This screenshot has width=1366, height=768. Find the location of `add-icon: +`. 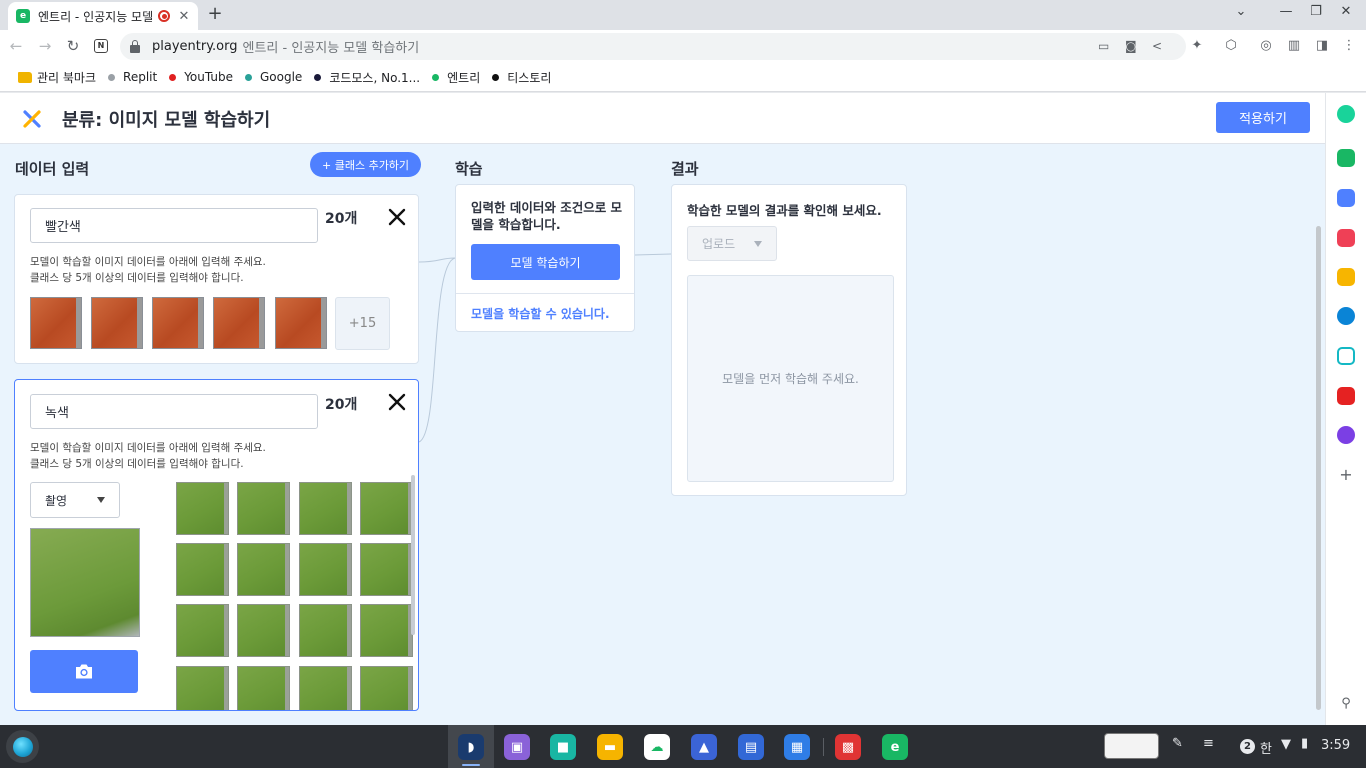

add-icon: + is located at coordinates (1346, 475).